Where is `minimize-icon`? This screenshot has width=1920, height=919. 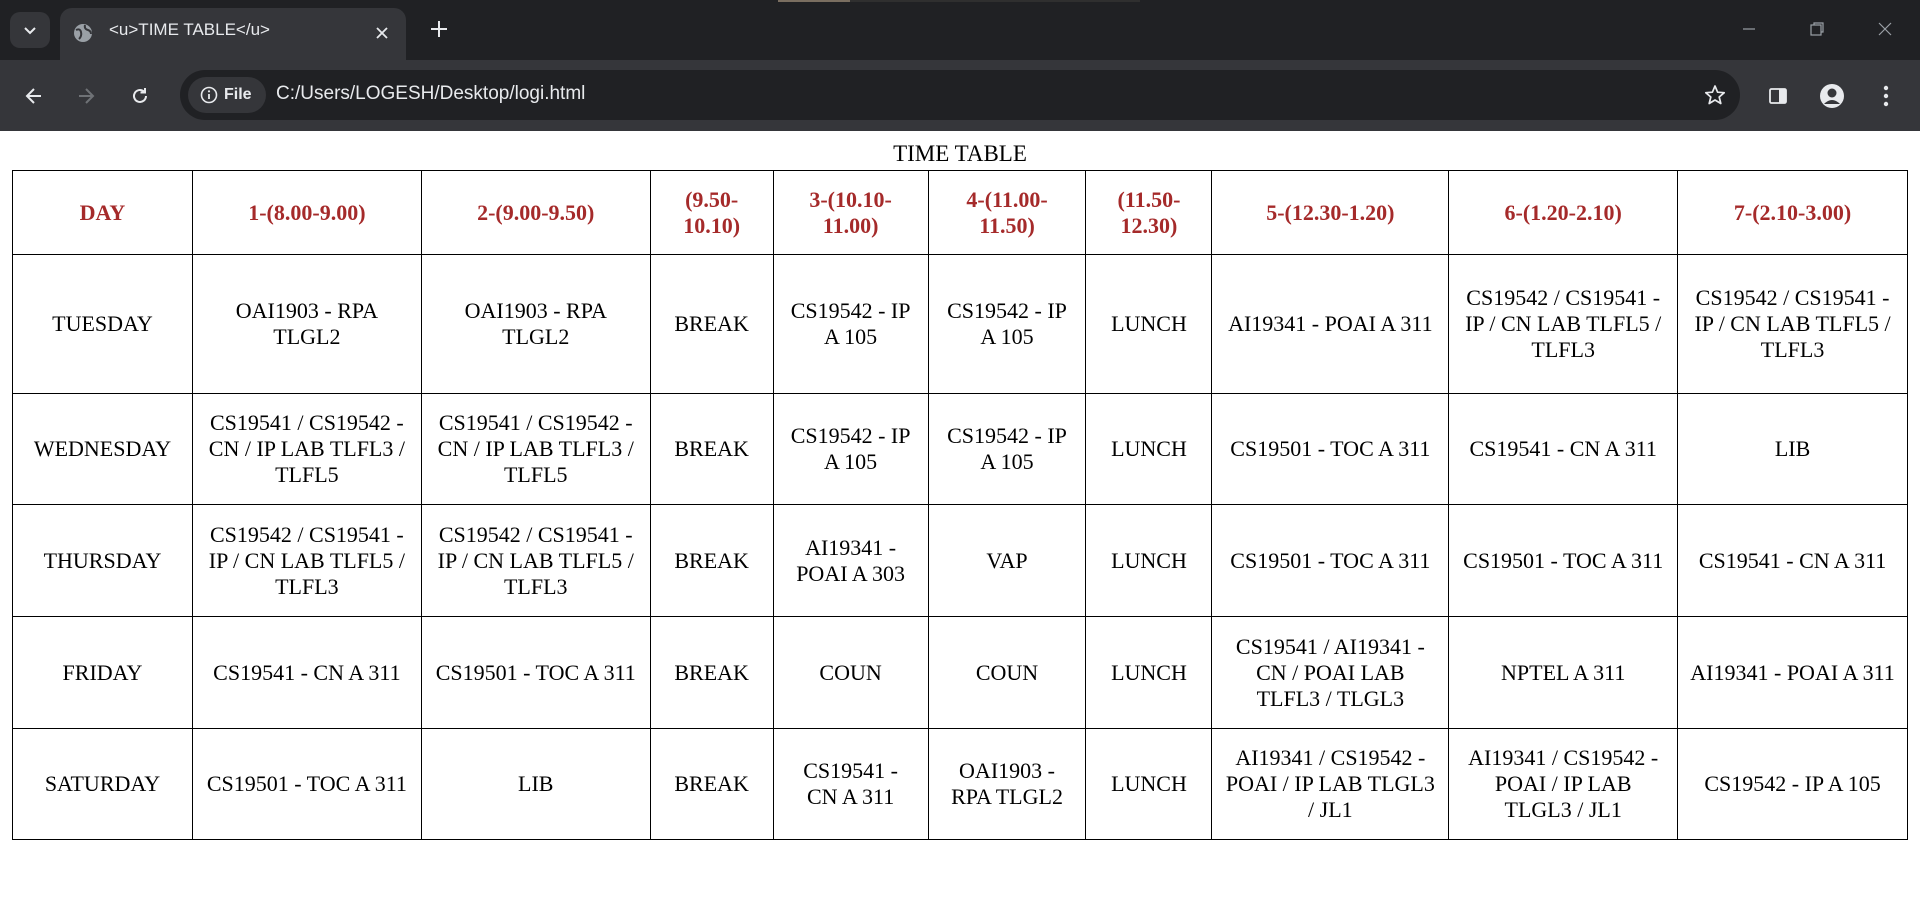
minimize-icon is located at coordinates (1749, 29).